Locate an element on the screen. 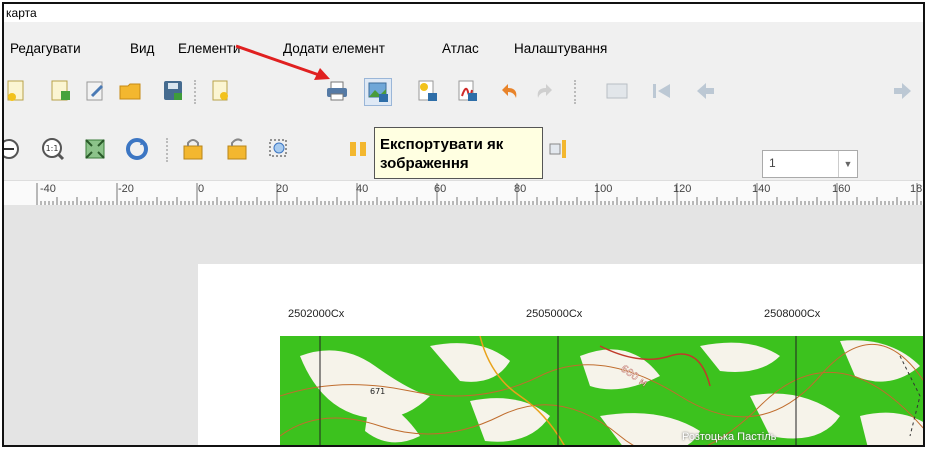 This screenshot has width=928, height=449. tooltip-line2: зображення is located at coordinates (424, 163).